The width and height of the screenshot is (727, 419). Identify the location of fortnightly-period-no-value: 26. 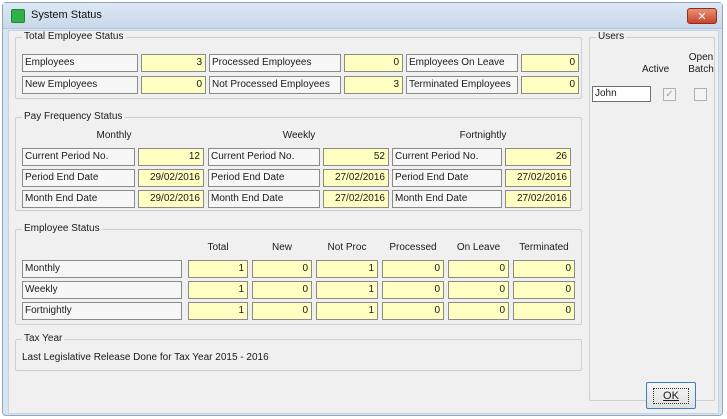
(538, 157).